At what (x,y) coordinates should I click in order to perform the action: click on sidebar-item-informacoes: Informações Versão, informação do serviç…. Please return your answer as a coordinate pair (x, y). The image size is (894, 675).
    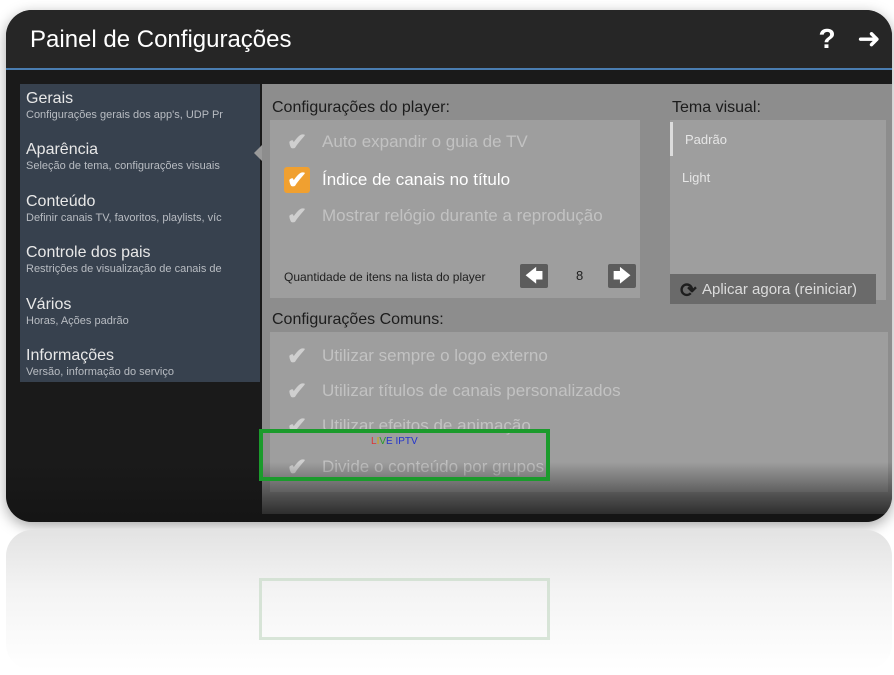
    Looking at the image, I should click on (142, 363).